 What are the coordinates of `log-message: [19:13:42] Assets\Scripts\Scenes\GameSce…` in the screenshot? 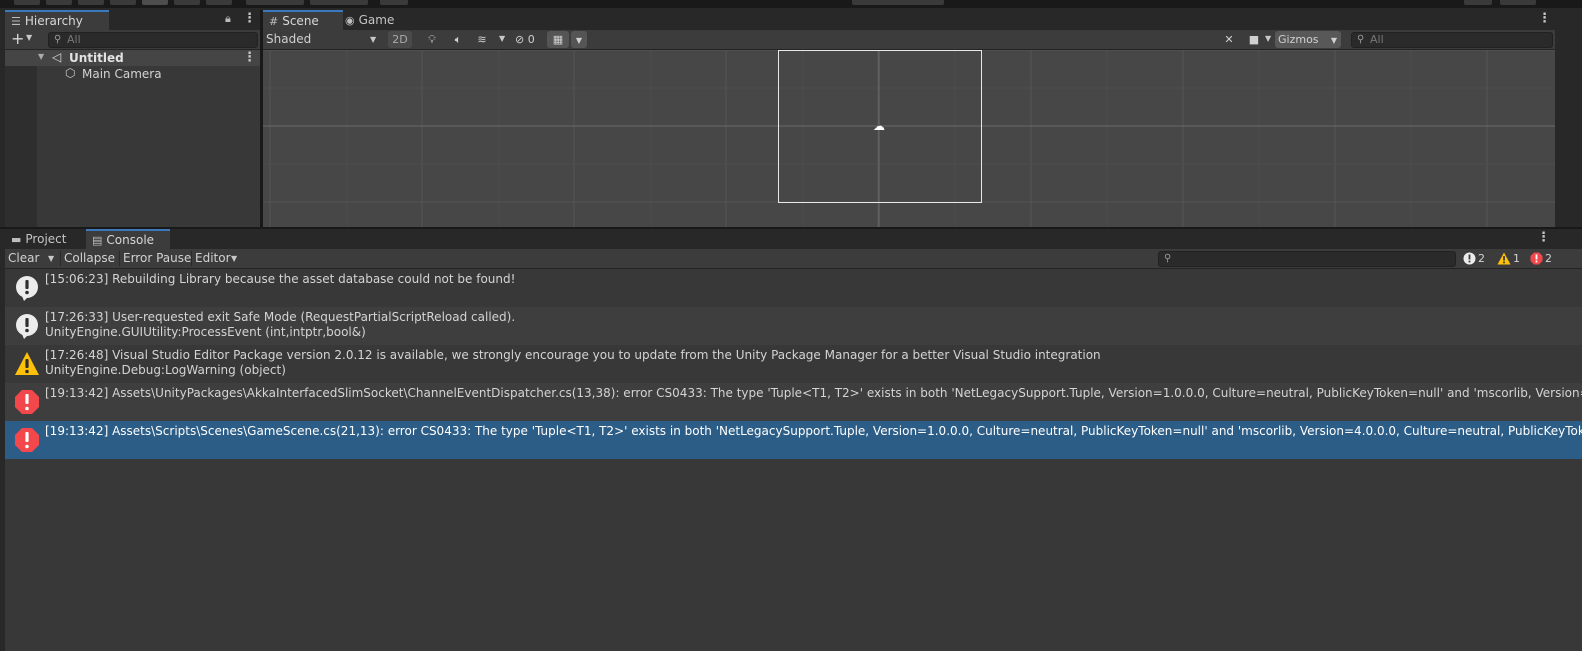 It's located at (813, 431).